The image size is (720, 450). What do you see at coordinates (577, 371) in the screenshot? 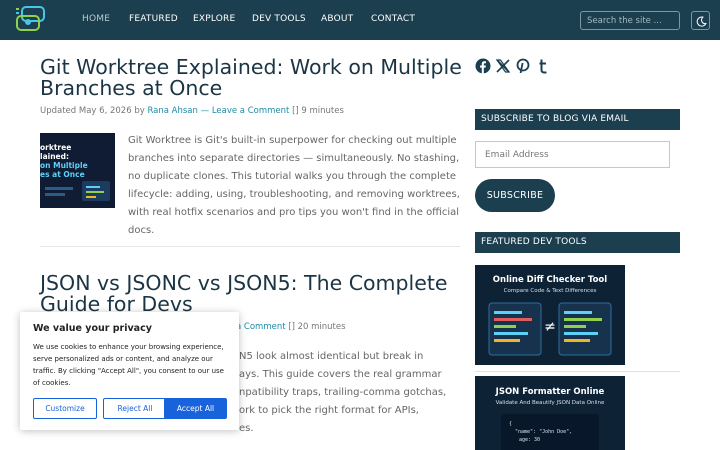
I see `sidebar-divider` at bounding box center [577, 371].